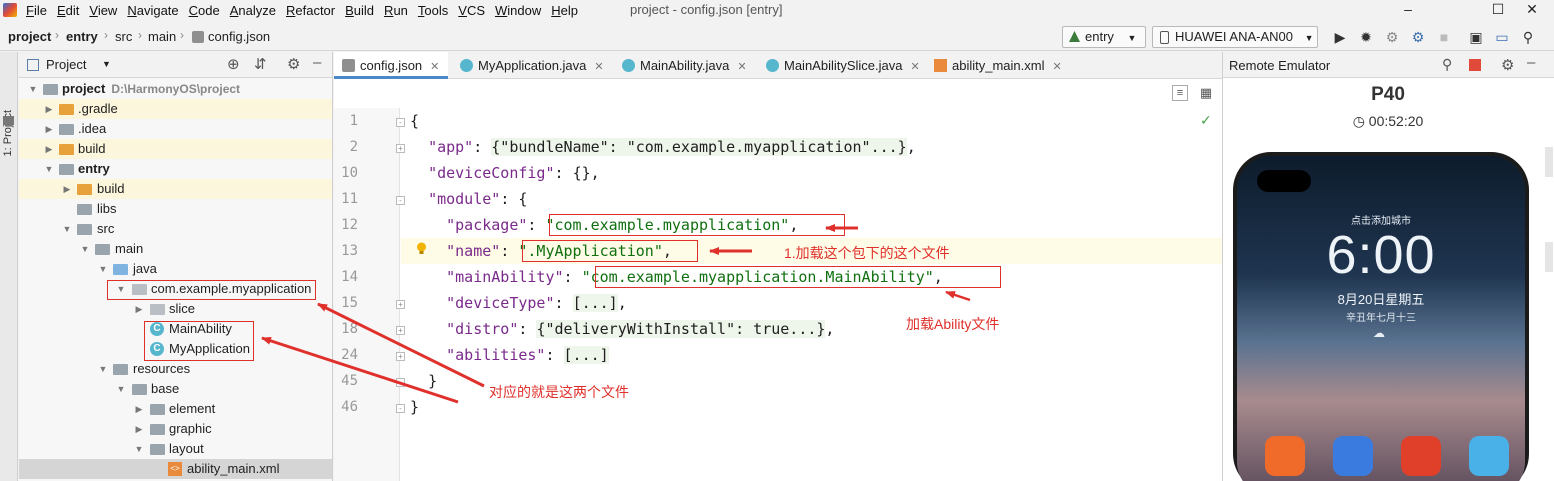 The height and width of the screenshot is (481, 1554). What do you see at coordinates (1340, 37) in the screenshot?
I see `run-icon: ▶` at bounding box center [1340, 37].